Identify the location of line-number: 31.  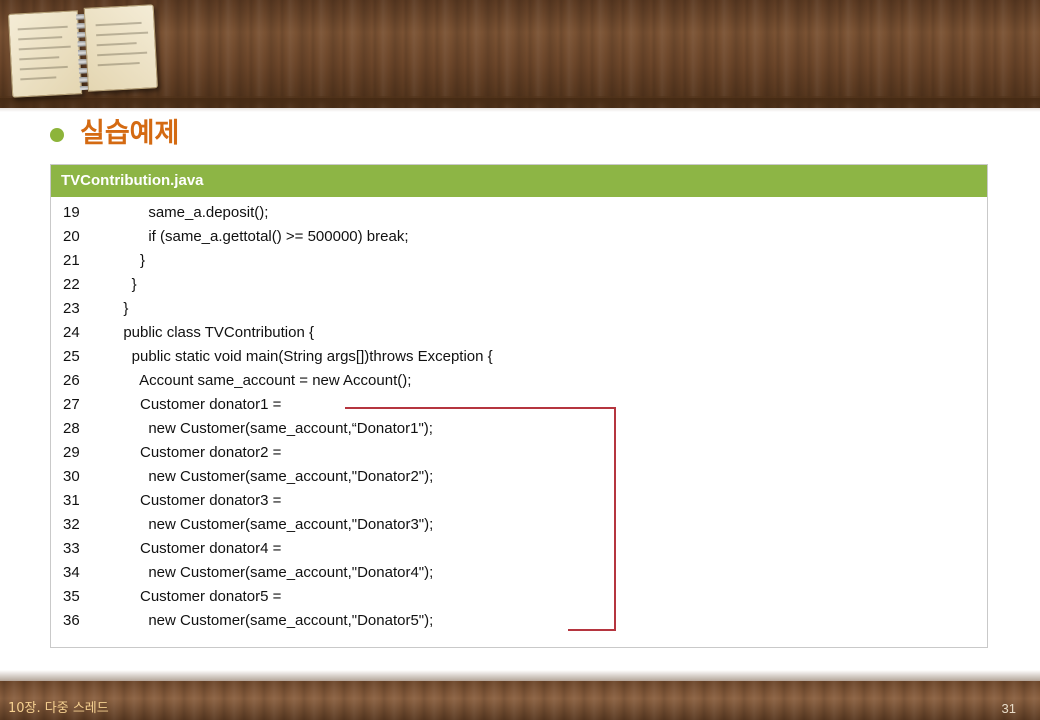
(71, 500).